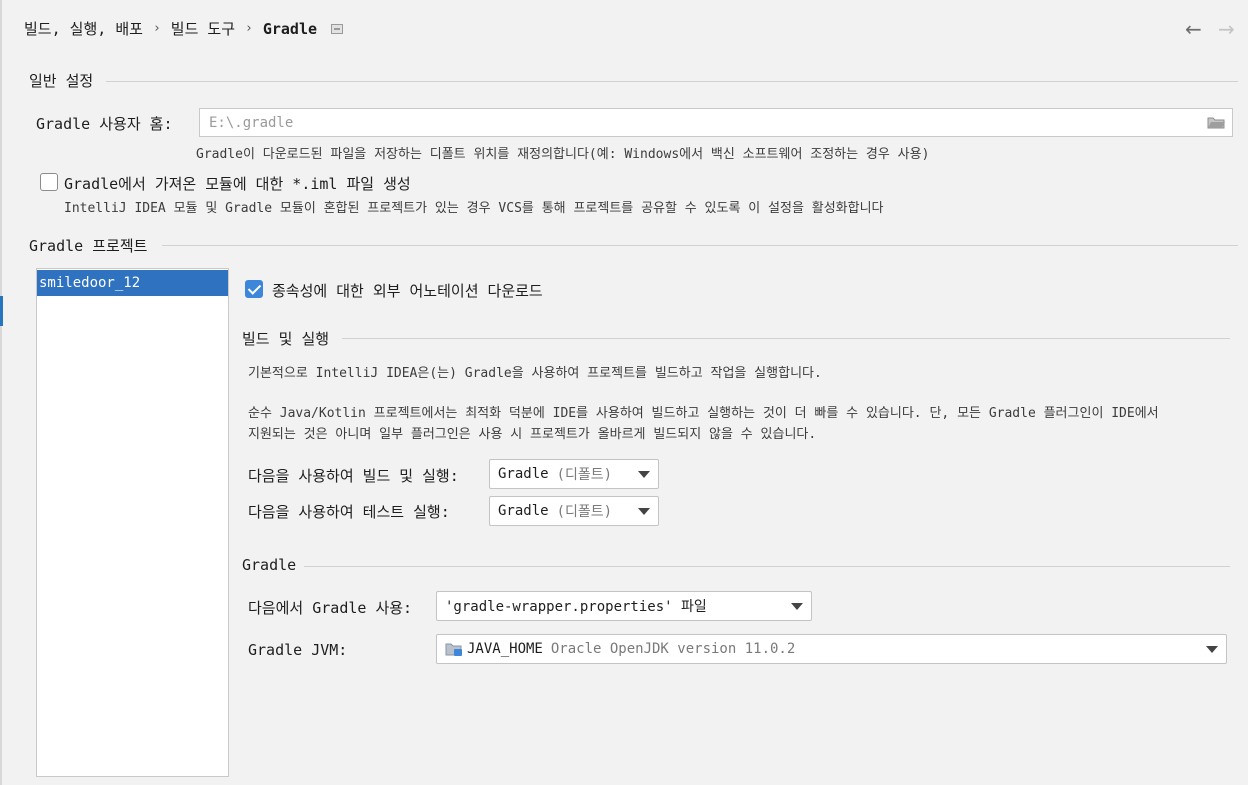 This screenshot has height=785, width=1248. What do you see at coordinates (353, 476) in the screenshot?
I see `build-using-label: 다음을 사용하여 빌드 및 실행:` at bounding box center [353, 476].